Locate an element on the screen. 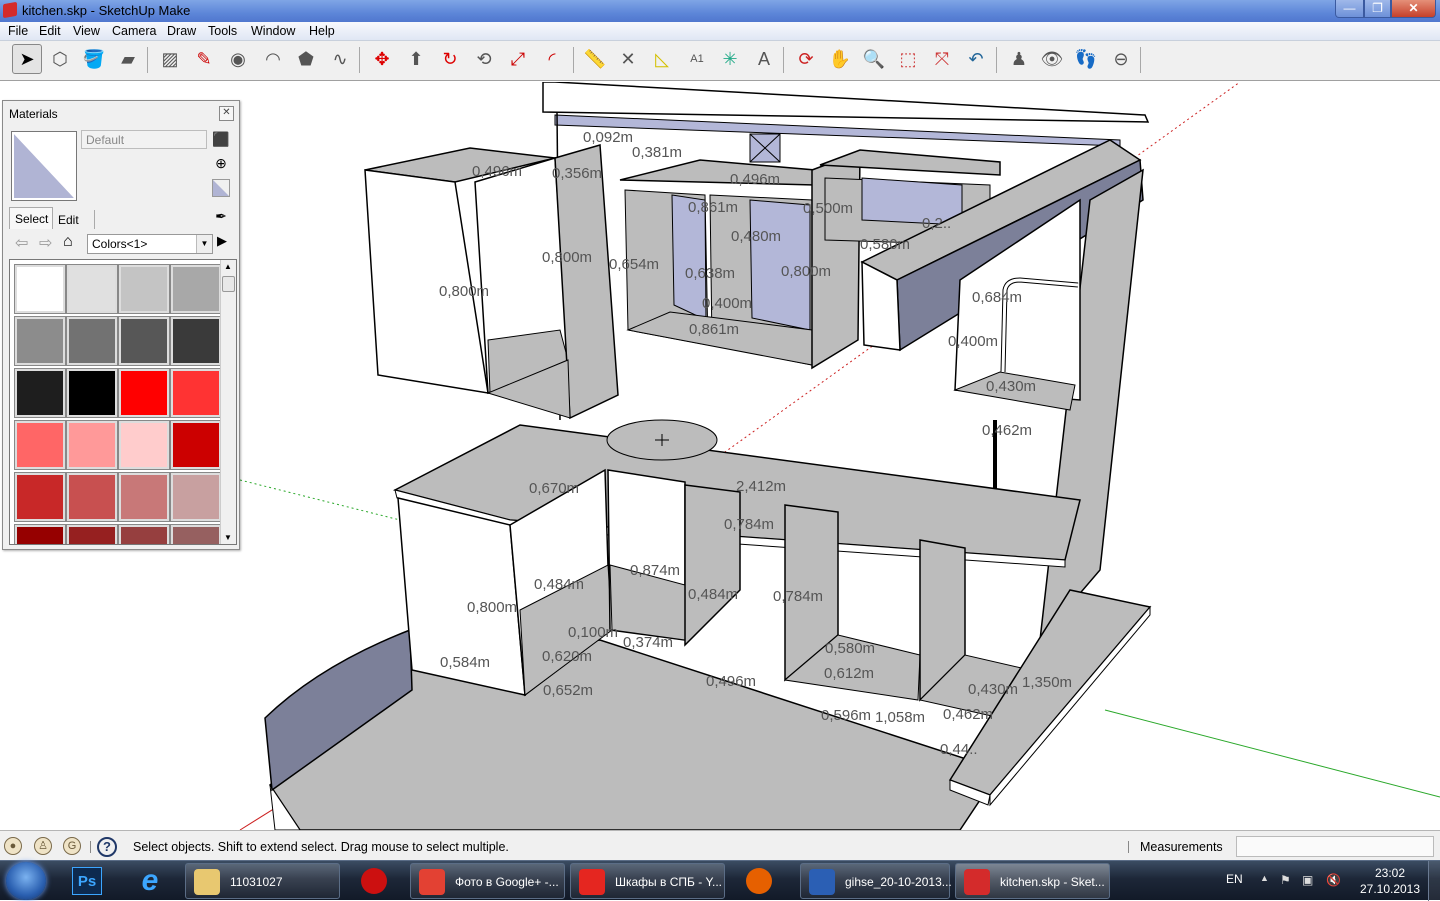  position-camera-tool-icon: ♟ is located at coordinates (1019, 59).